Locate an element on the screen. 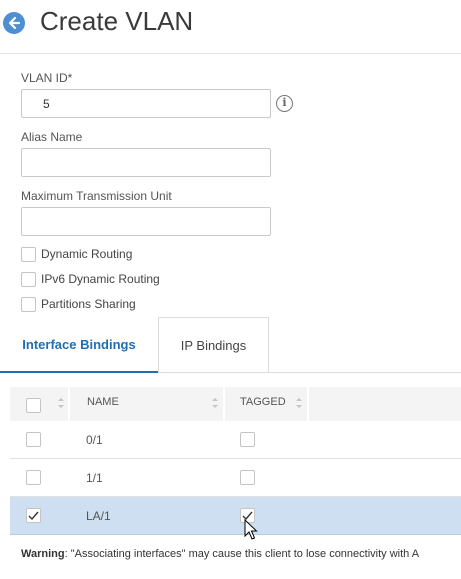  vlan-id-label: VLAN ID* is located at coordinates (47, 78).